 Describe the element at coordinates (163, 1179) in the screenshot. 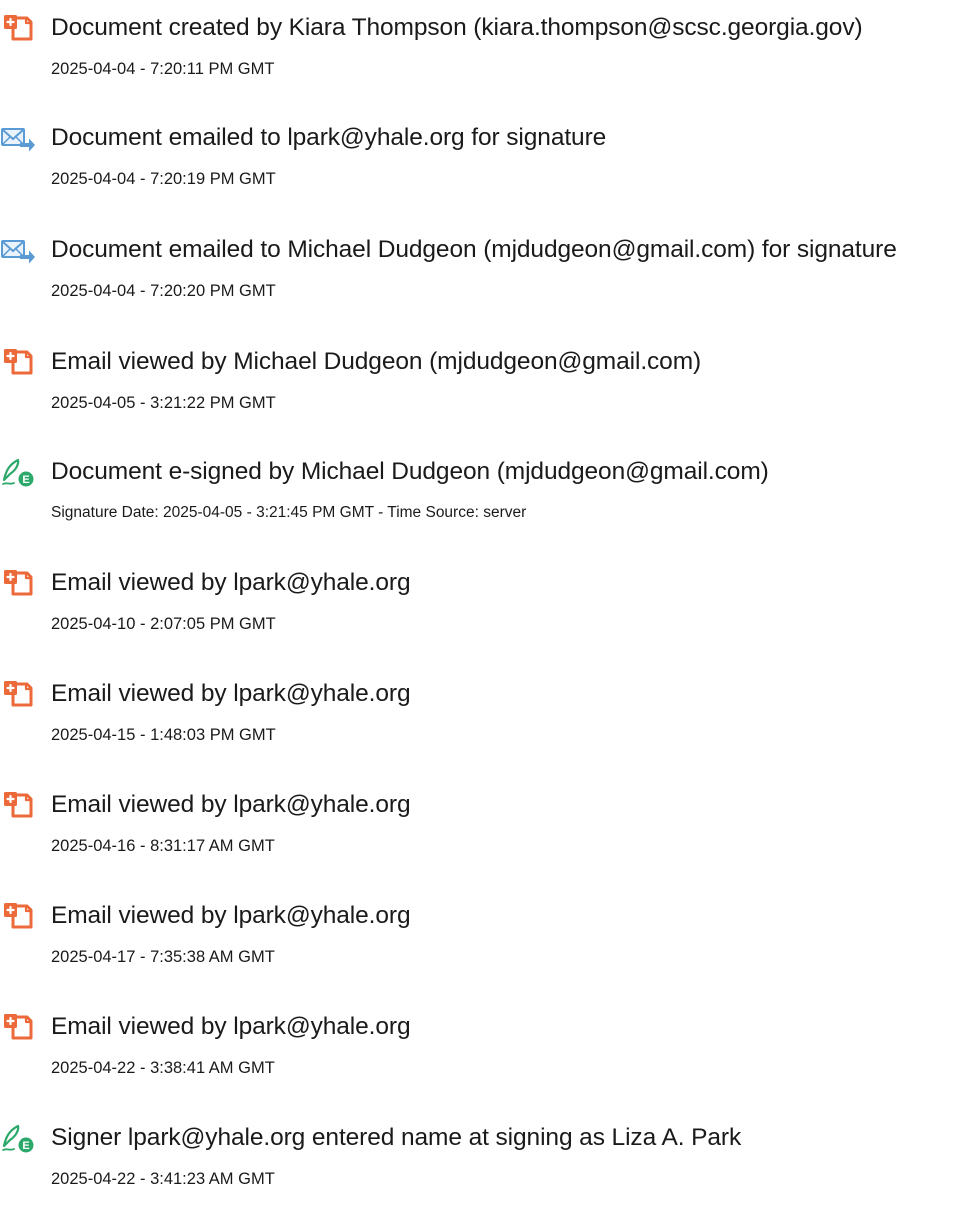

I see `event-timestamp: 2025-04-22 - 3:41:23 AM GMT` at that location.